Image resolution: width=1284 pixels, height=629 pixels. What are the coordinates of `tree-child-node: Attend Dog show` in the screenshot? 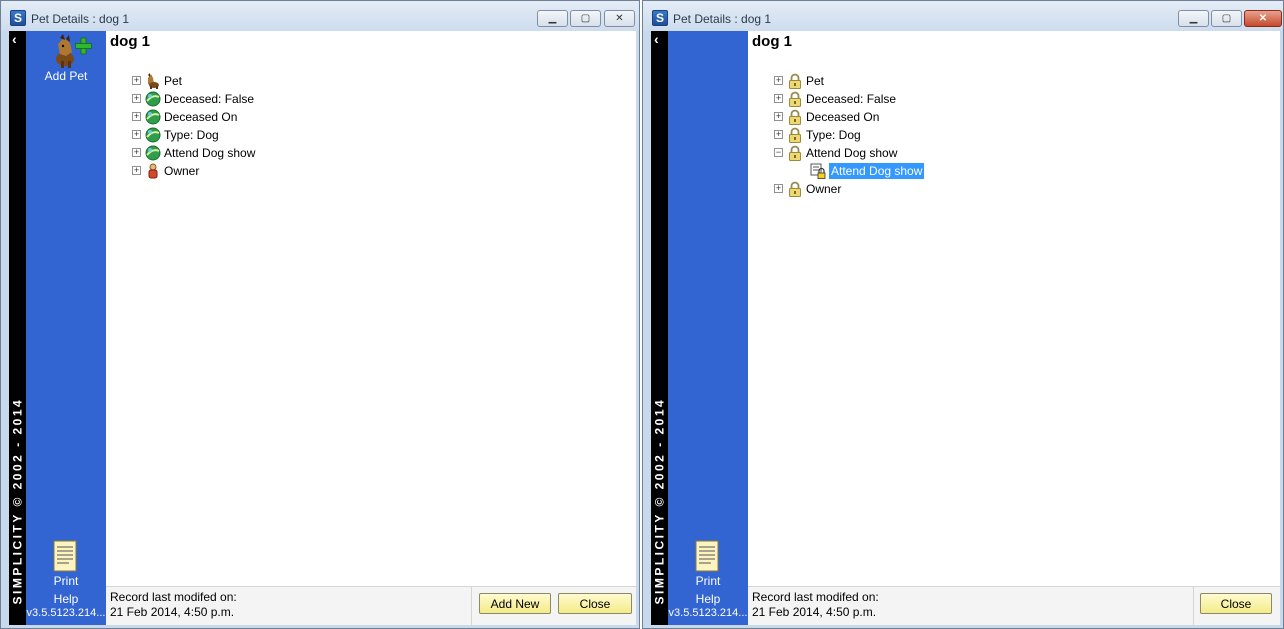 It's located at (867, 170).